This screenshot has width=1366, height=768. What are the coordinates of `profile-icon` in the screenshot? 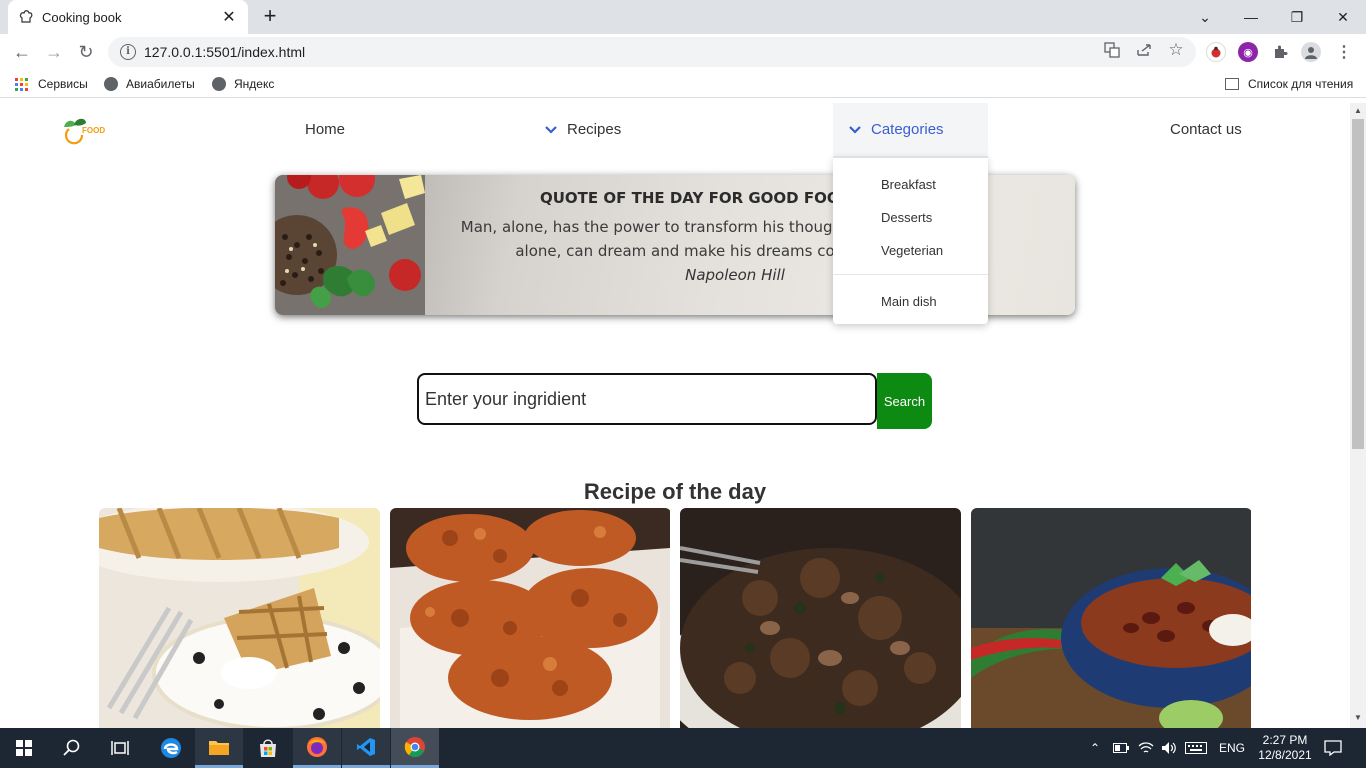 It's located at (1311, 52).